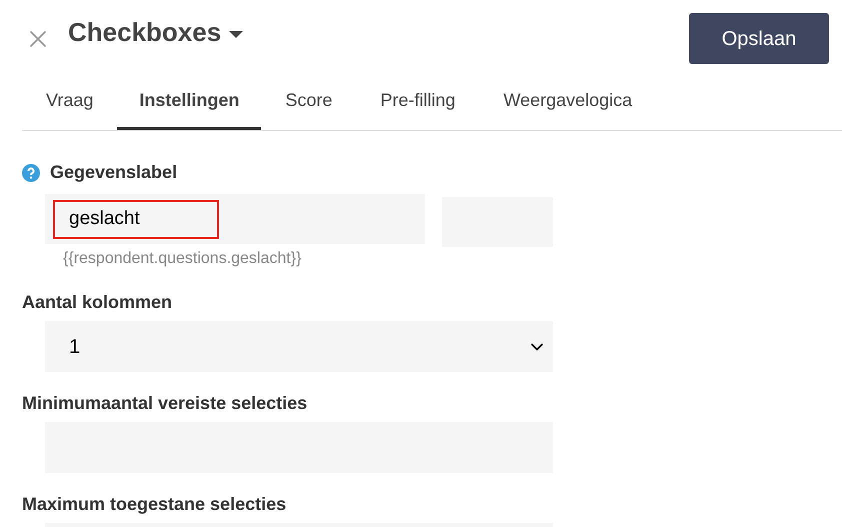 The width and height of the screenshot is (842, 527). What do you see at coordinates (145, 32) in the screenshot?
I see `page-title: Checkboxes` at bounding box center [145, 32].